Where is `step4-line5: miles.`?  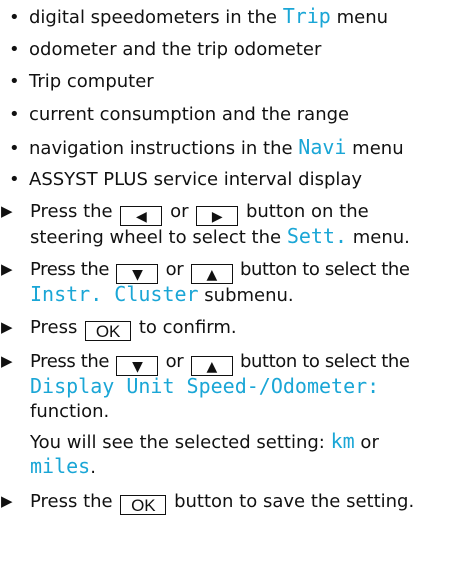
step4-line5: miles. is located at coordinates (63, 467).